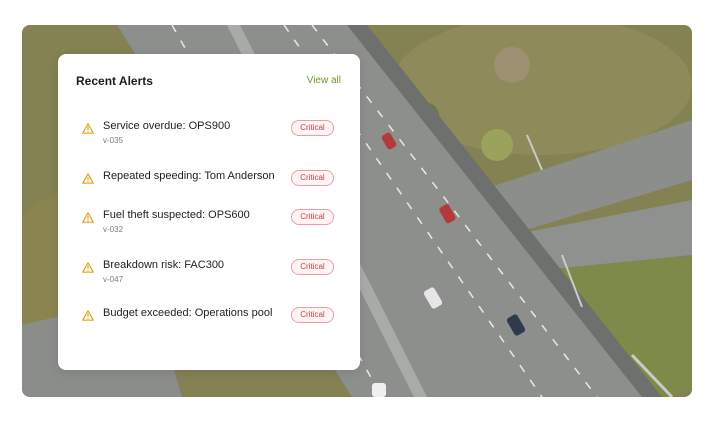 The height and width of the screenshot is (428, 725). I want to click on alert-title: Fuel theft suspected: OPS600, so click(176, 215).